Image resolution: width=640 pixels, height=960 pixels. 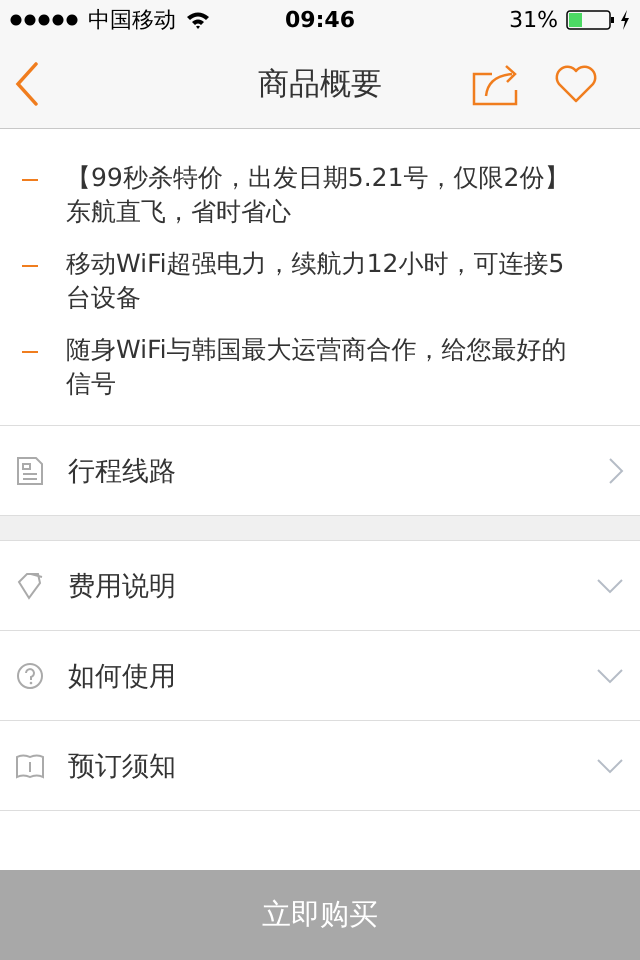 I want to click on battery-icon, so click(x=591, y=20).